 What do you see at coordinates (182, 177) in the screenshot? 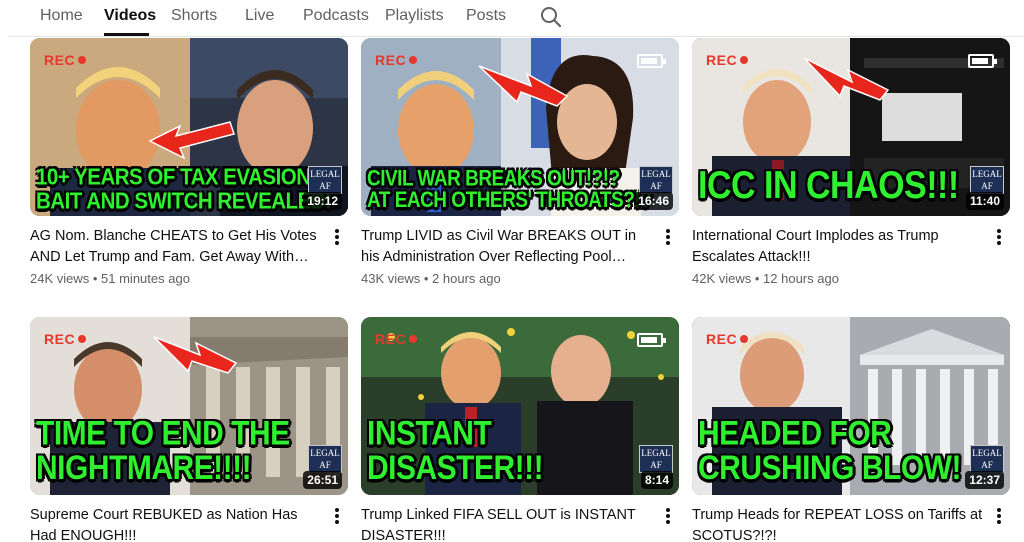
I see `overlay-line: 10+ YEARS OF TAX EVASION!?` at bounding box center [182, 177].